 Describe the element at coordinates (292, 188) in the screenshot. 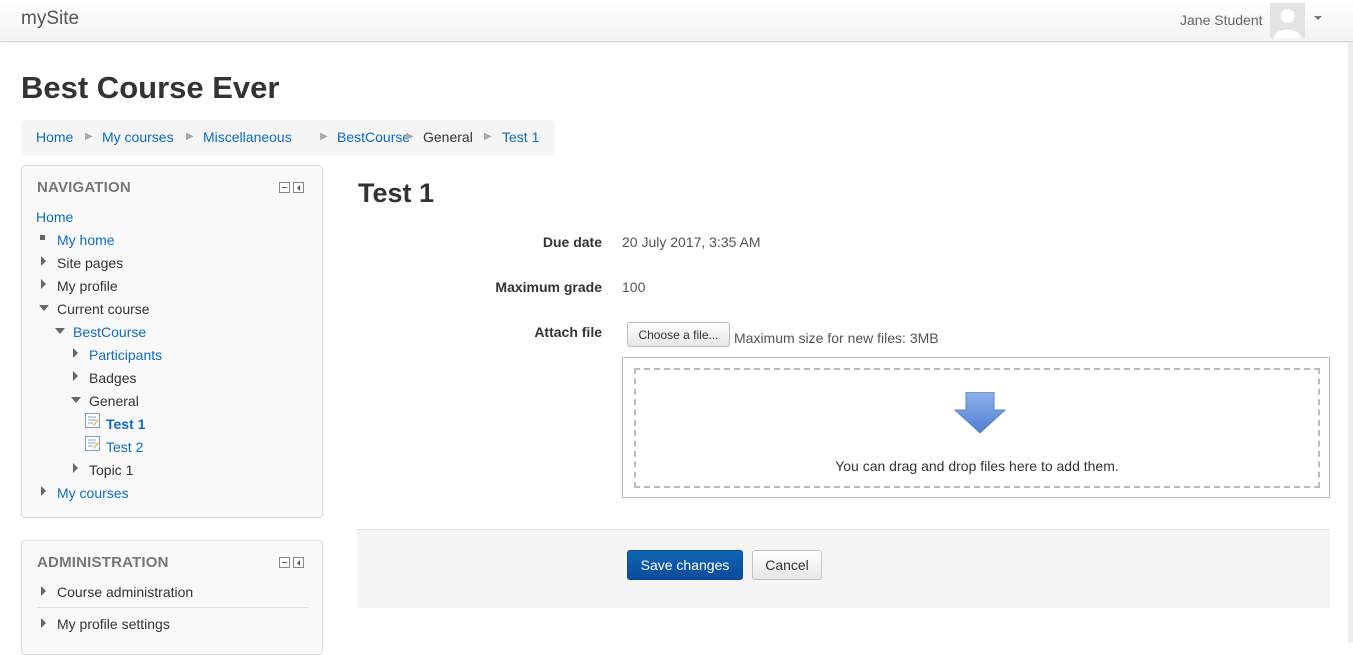

I see `navigation-block-controls` at that location.